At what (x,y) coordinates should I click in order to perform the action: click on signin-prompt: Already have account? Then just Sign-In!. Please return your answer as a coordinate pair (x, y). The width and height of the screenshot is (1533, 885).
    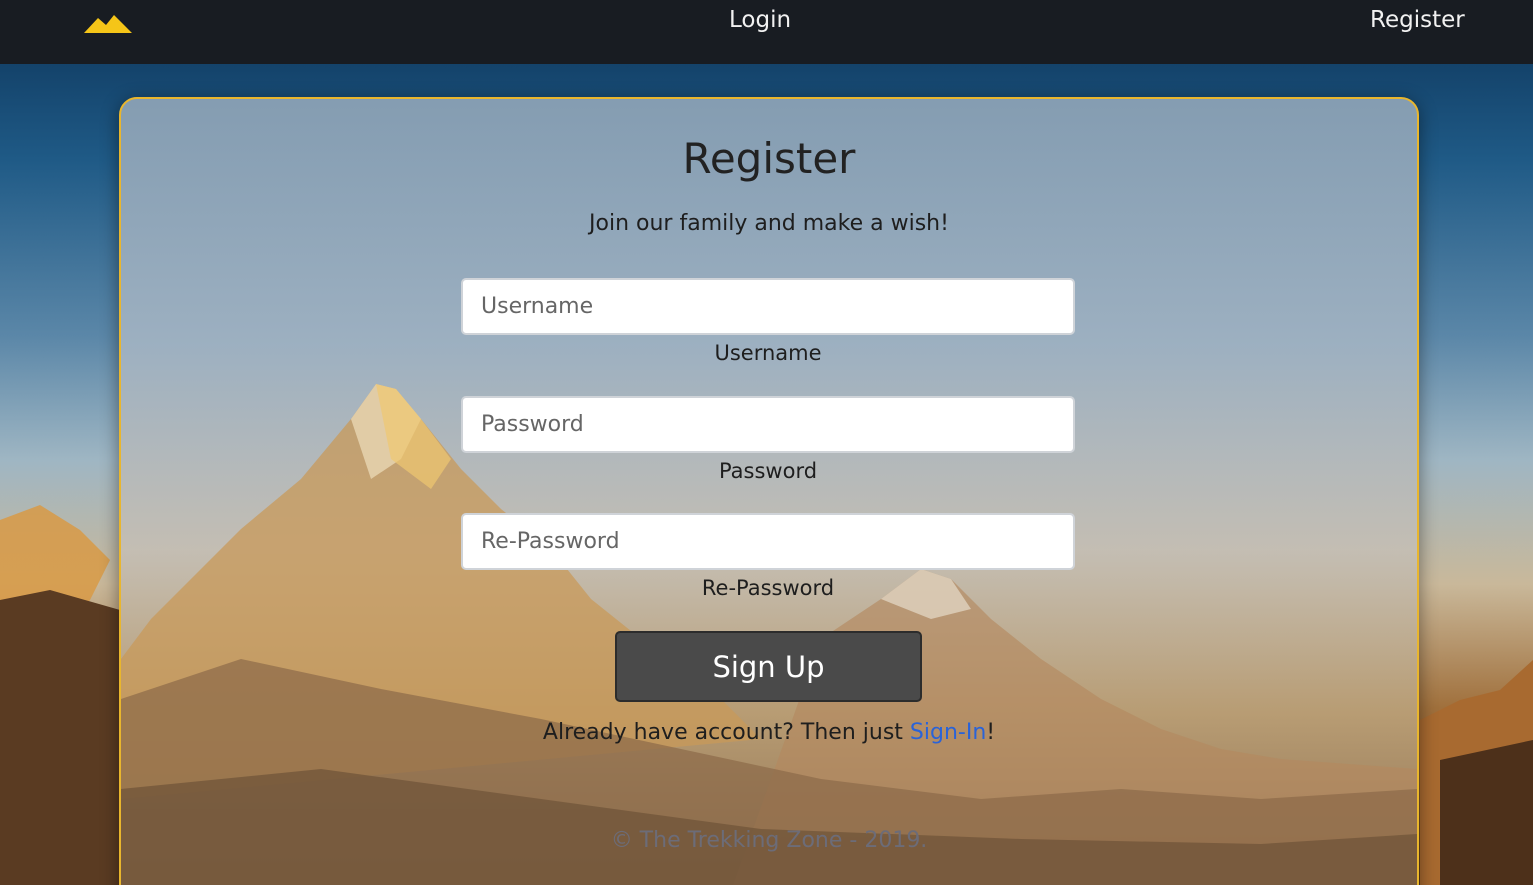
    Looking at the image, I should click on (769, 733).